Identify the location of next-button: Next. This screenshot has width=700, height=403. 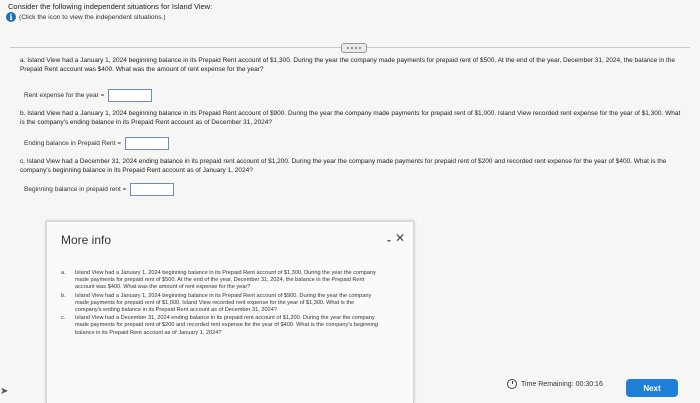
(652, 388).